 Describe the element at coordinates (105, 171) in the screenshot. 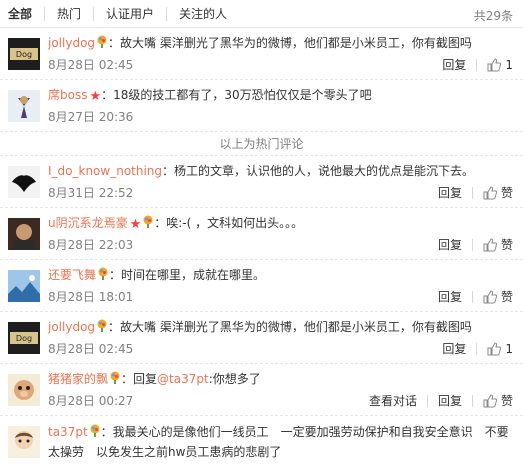

I see `comment-username: I_do_know_nothing` at that location.